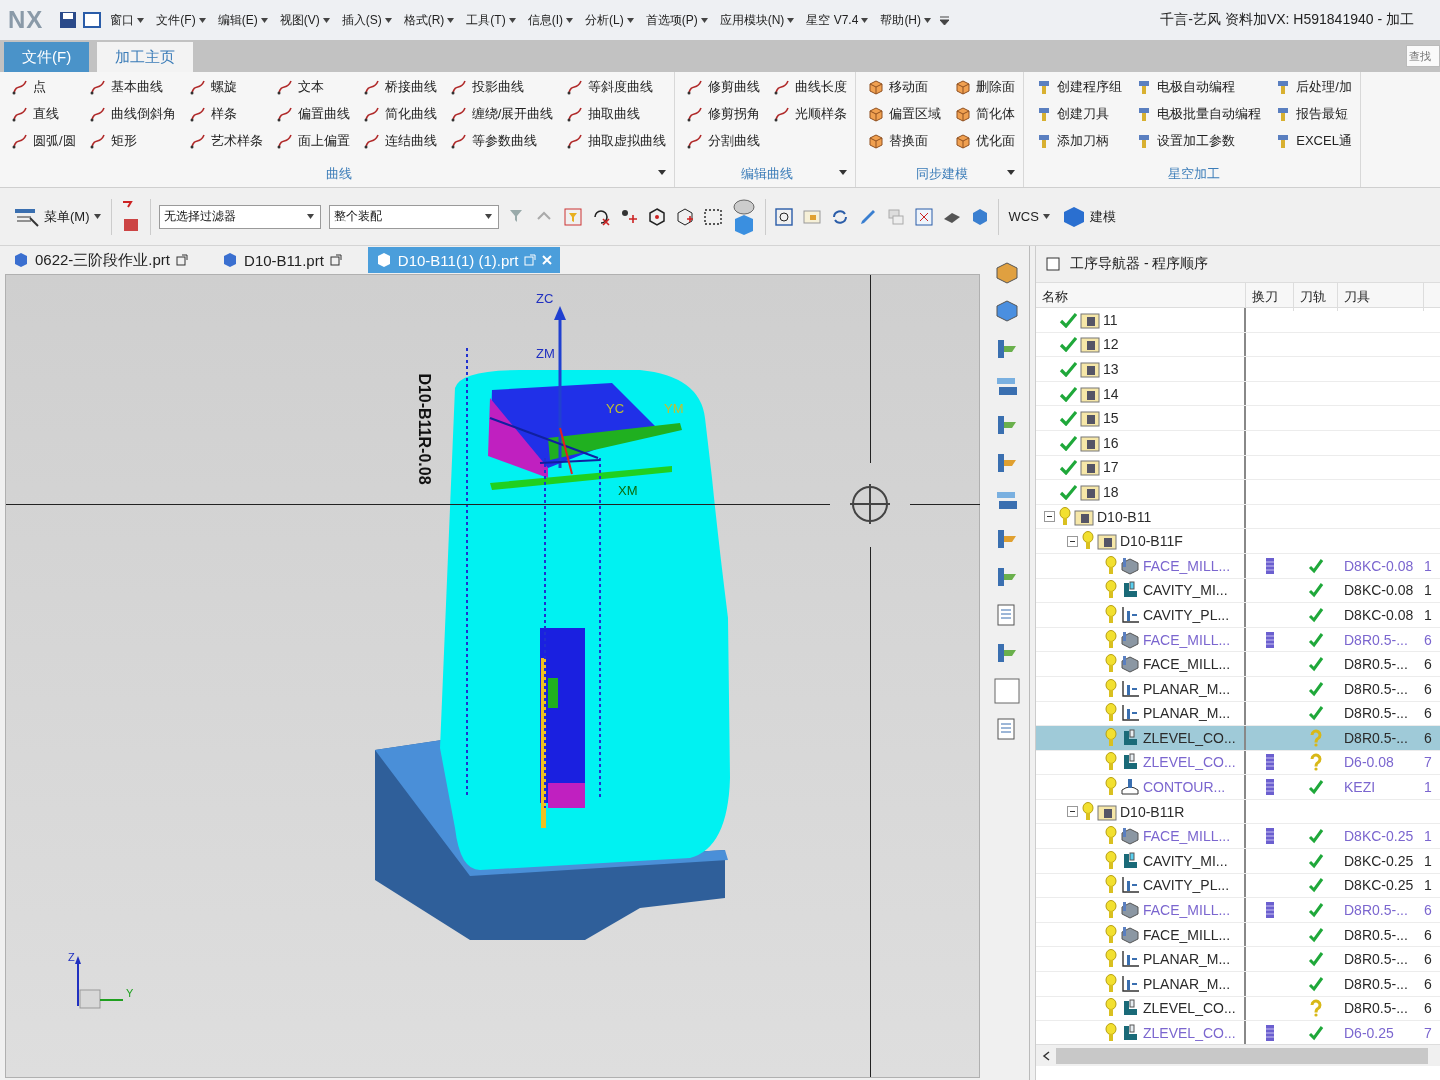  What do you see at coordinates (44, 114) in the screenshot?
I see `ribbon-button: 直线` at bounding box center [44, 114].